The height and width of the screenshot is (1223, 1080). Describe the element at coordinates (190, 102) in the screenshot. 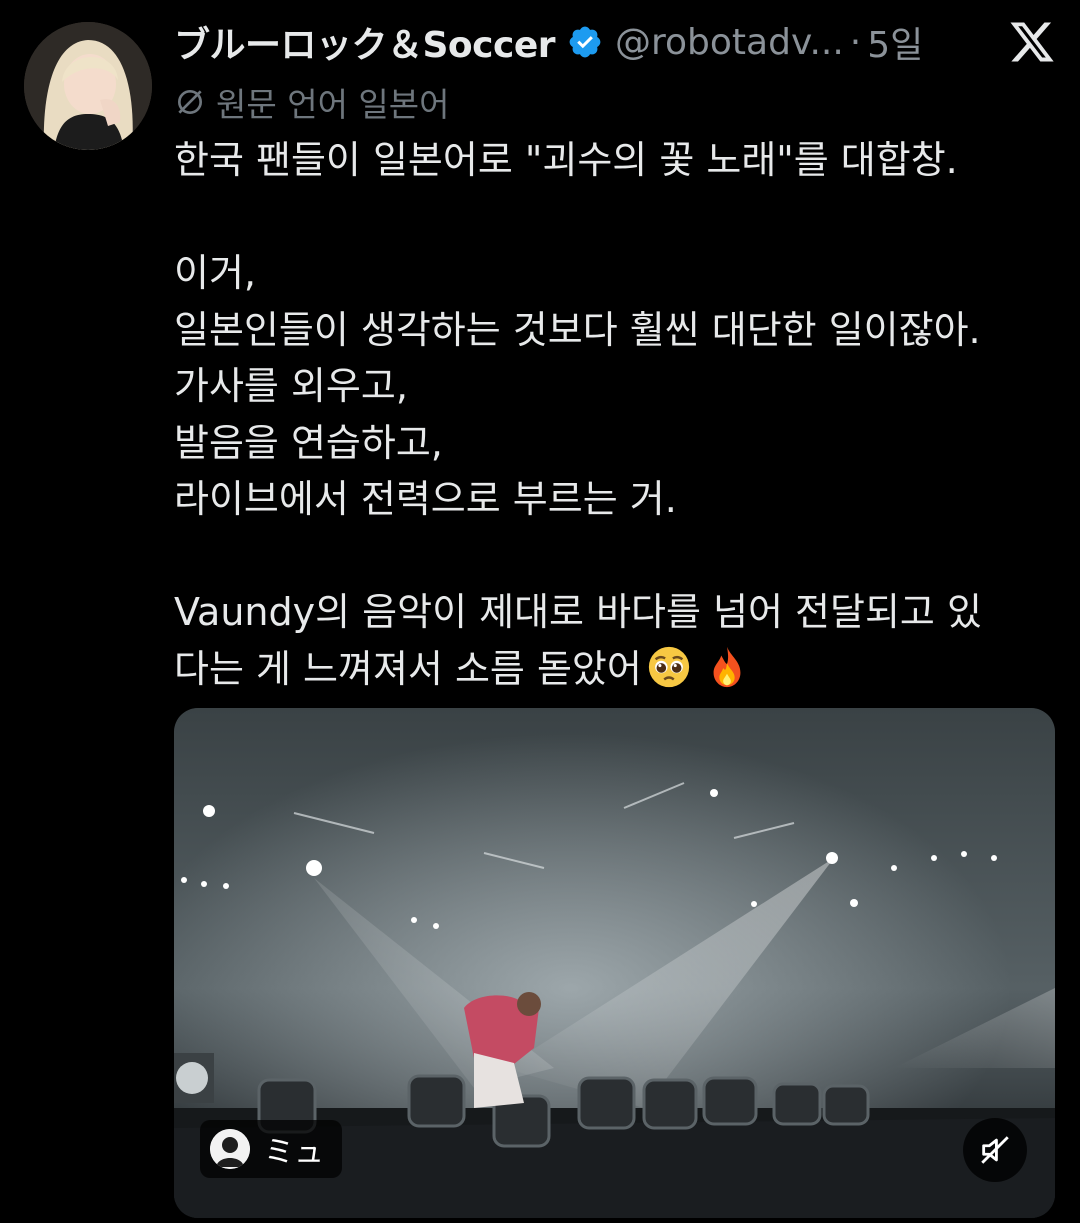

I see `globe-slash-icon` at that location.